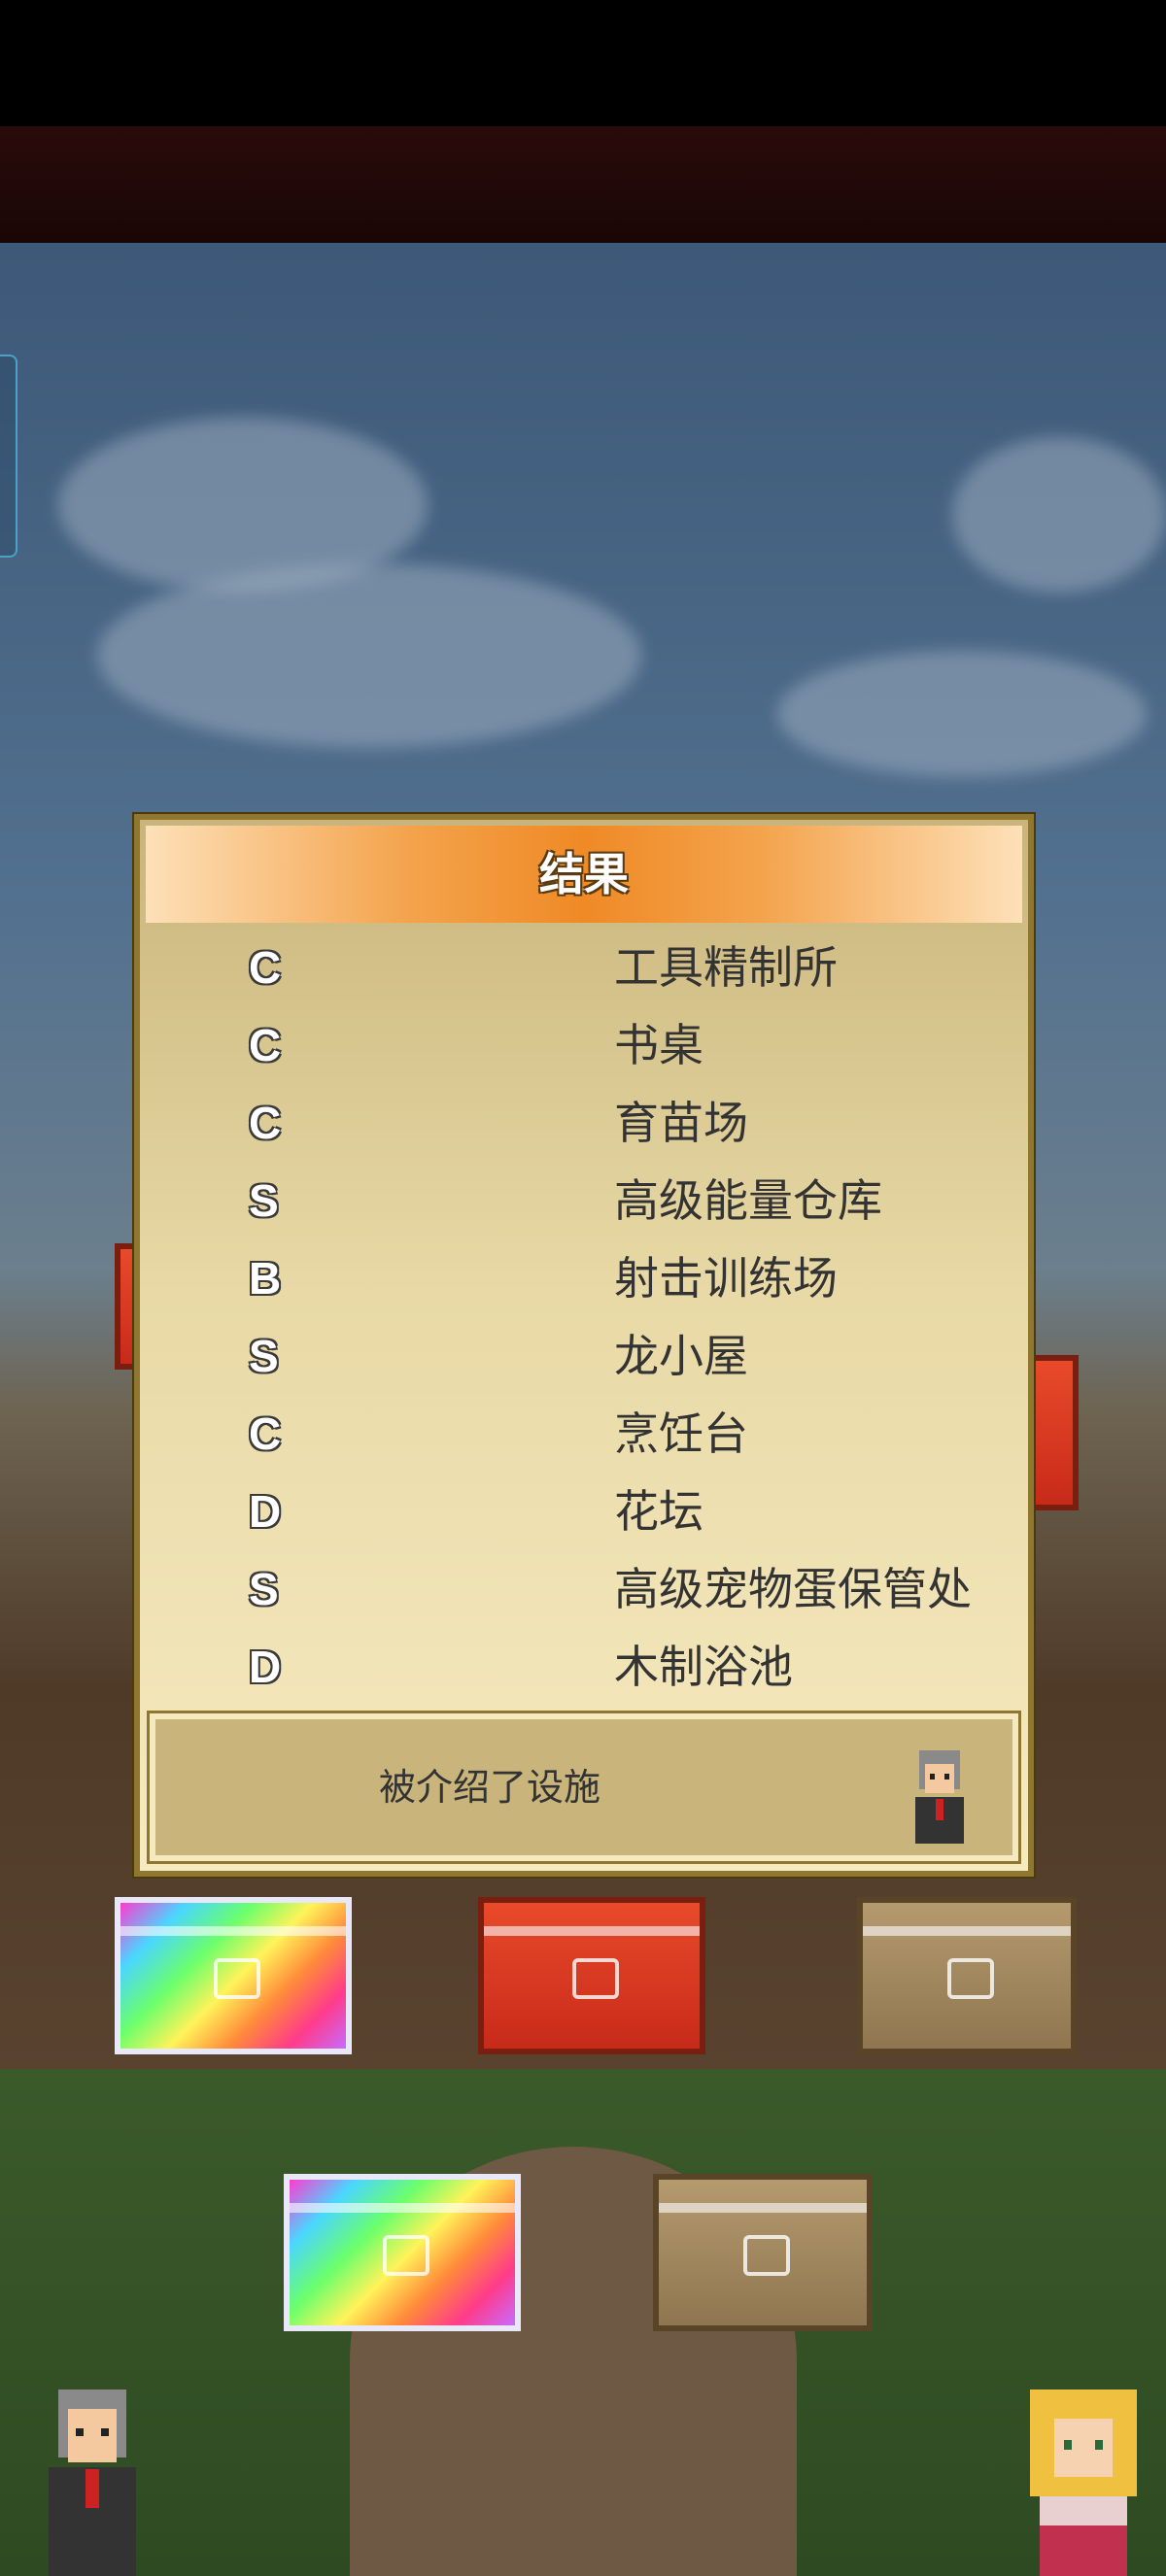 The height and width of the screenshot is (2576, 1166). I want to click on facility-name: 高级能量仓库, so click(748, 1200).